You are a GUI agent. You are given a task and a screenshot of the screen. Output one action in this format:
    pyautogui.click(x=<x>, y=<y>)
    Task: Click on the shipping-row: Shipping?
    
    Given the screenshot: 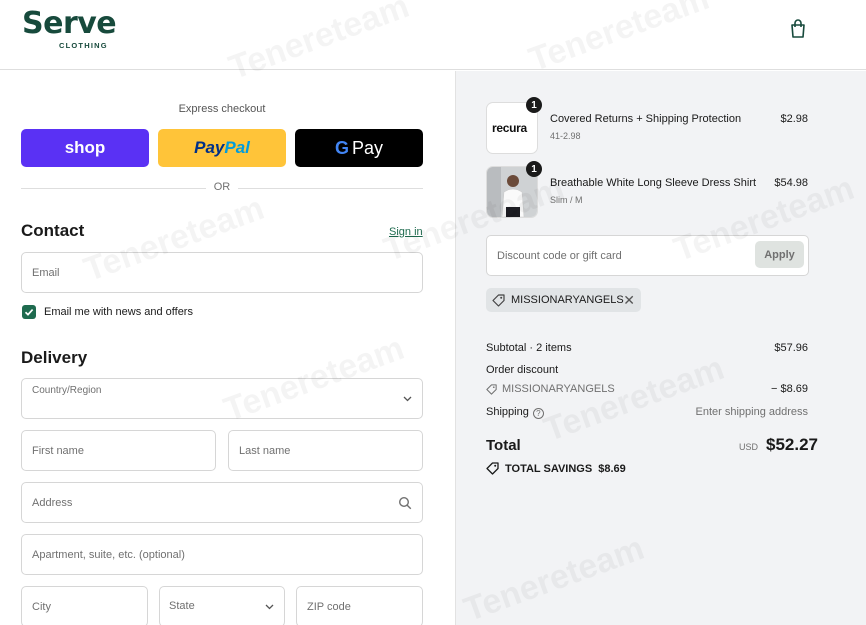 What is the action you would take?
    pyautogui.click(x=515, y=412)
    